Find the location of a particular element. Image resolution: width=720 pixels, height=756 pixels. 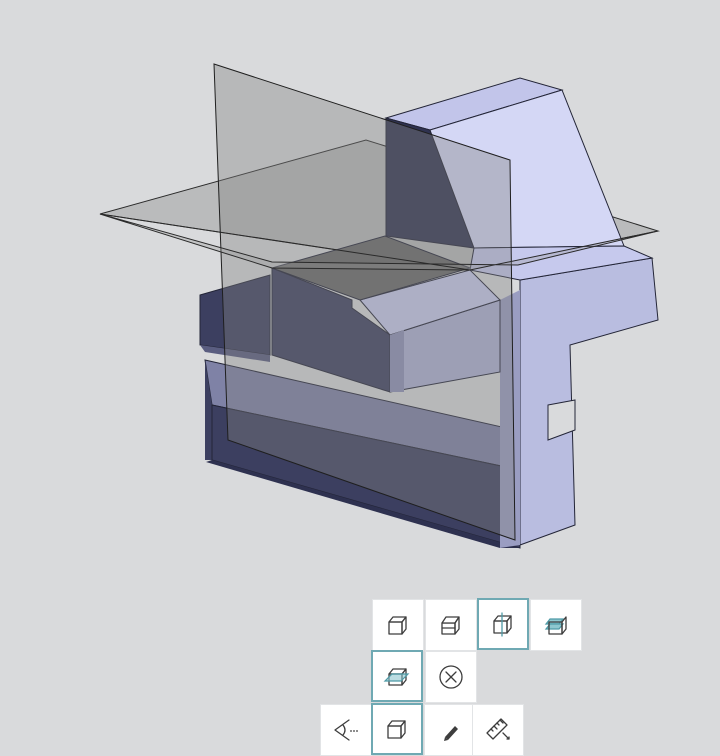

edit-button is located at coordinates (450, 730).